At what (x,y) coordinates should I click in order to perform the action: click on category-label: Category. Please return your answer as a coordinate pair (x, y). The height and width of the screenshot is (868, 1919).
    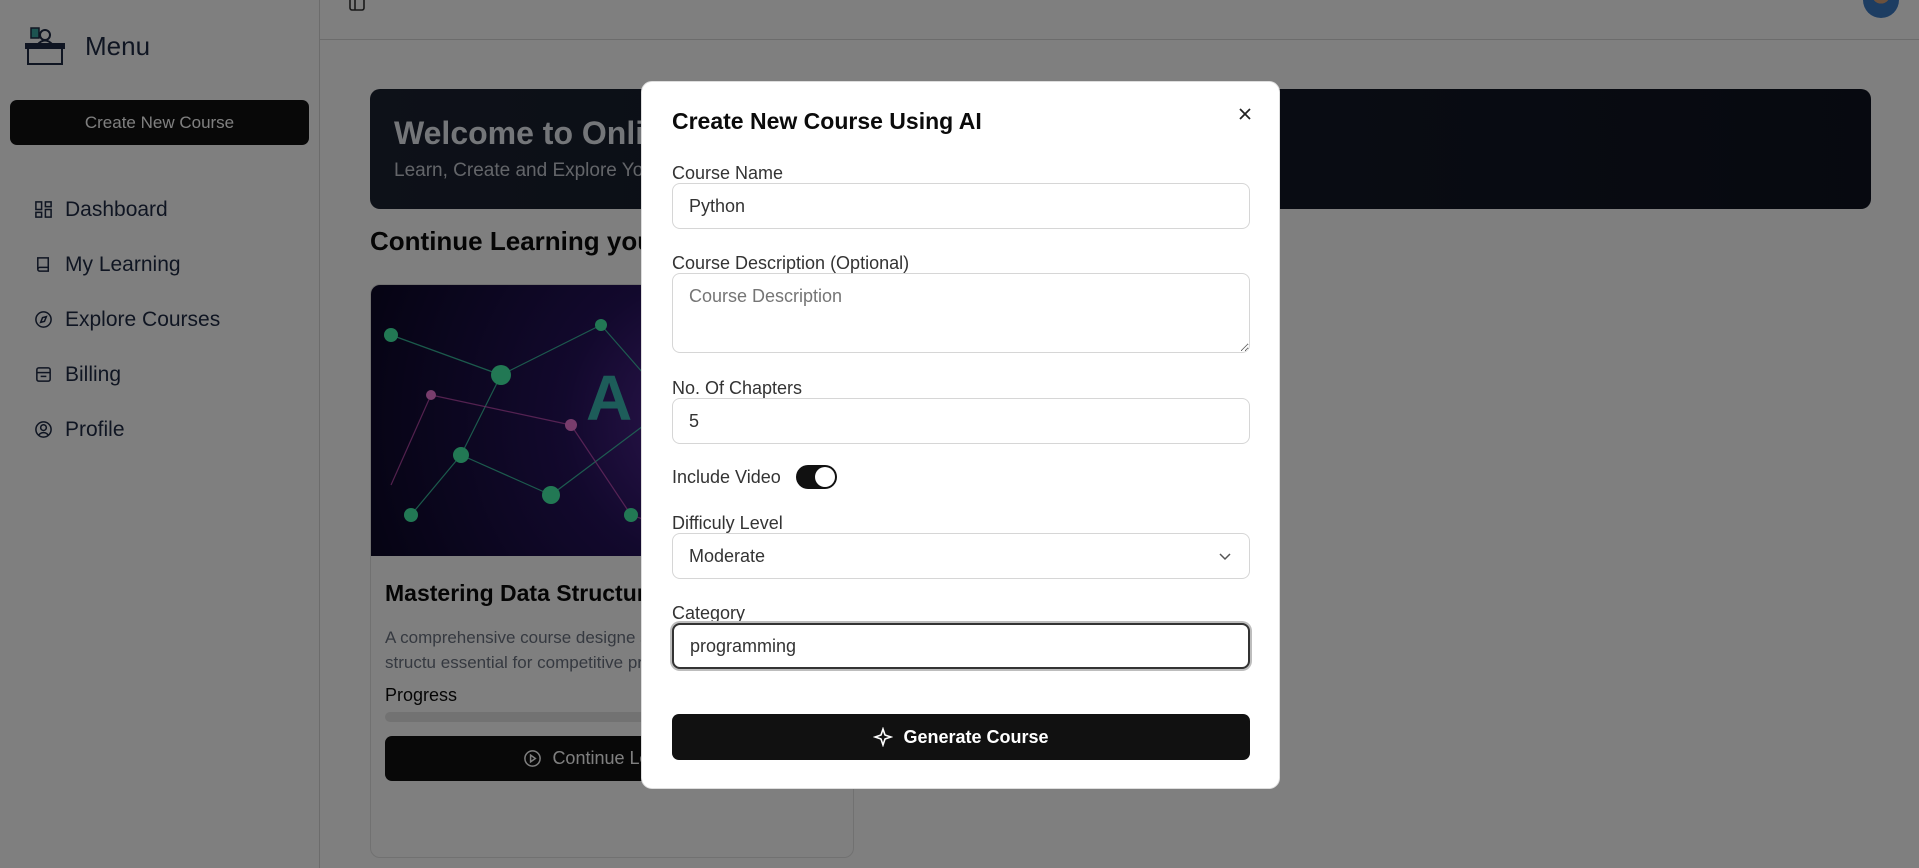
    Looking at the image, I should click on (709, 613).